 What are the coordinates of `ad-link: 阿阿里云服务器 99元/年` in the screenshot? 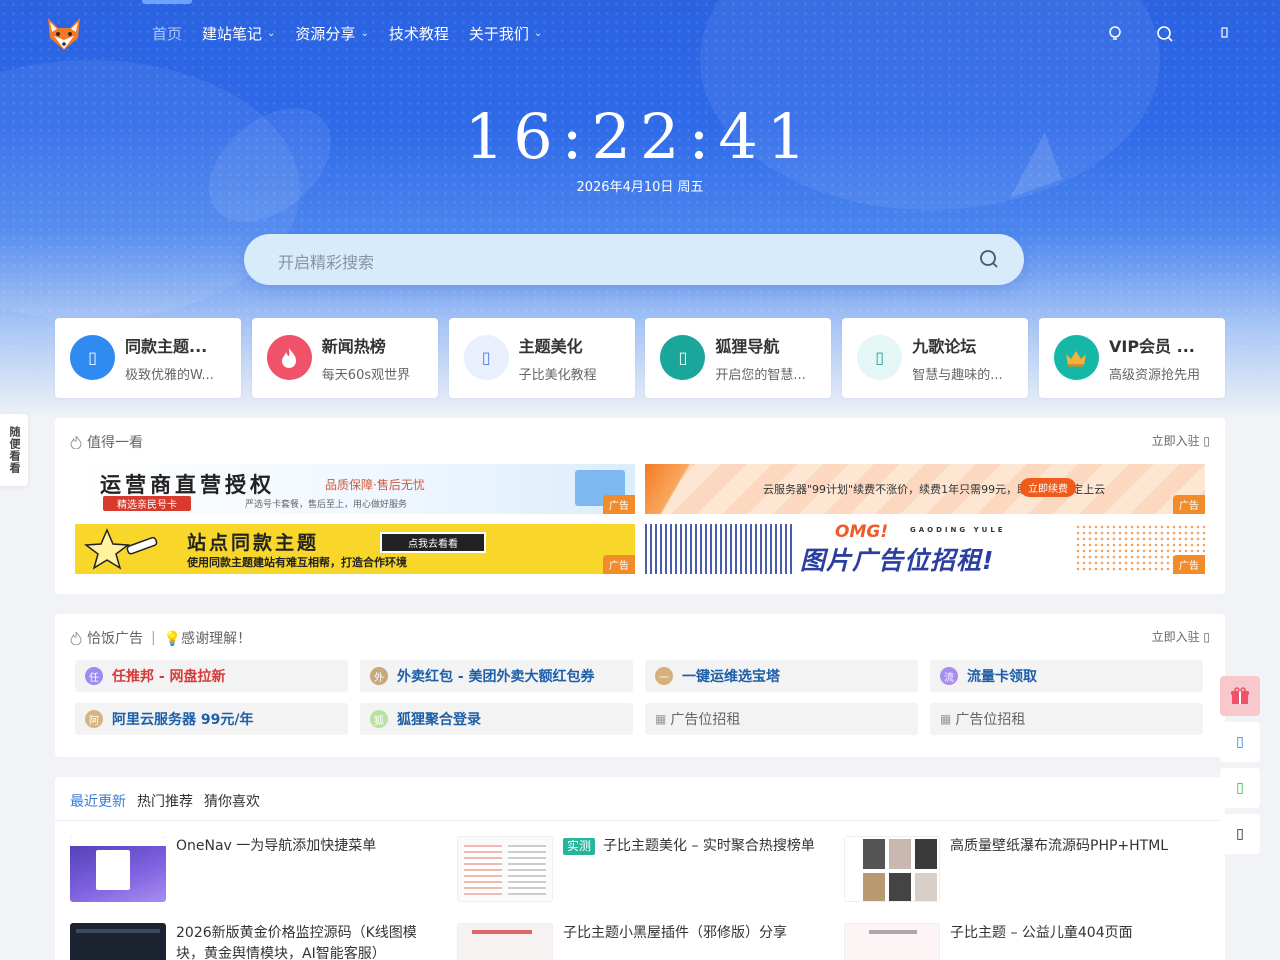 It's located at (211, 719).